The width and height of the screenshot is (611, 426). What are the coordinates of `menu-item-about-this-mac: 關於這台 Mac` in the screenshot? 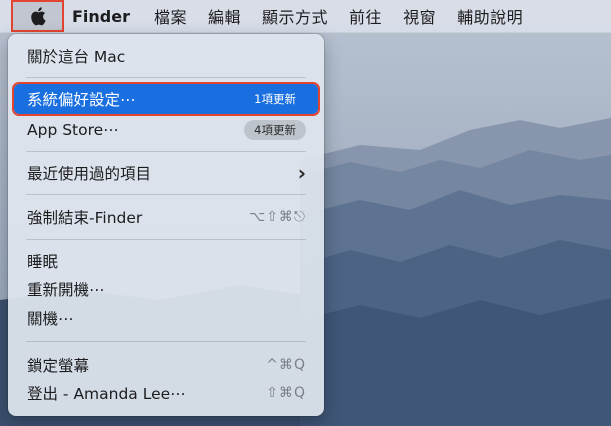 It's located at (166, 56).